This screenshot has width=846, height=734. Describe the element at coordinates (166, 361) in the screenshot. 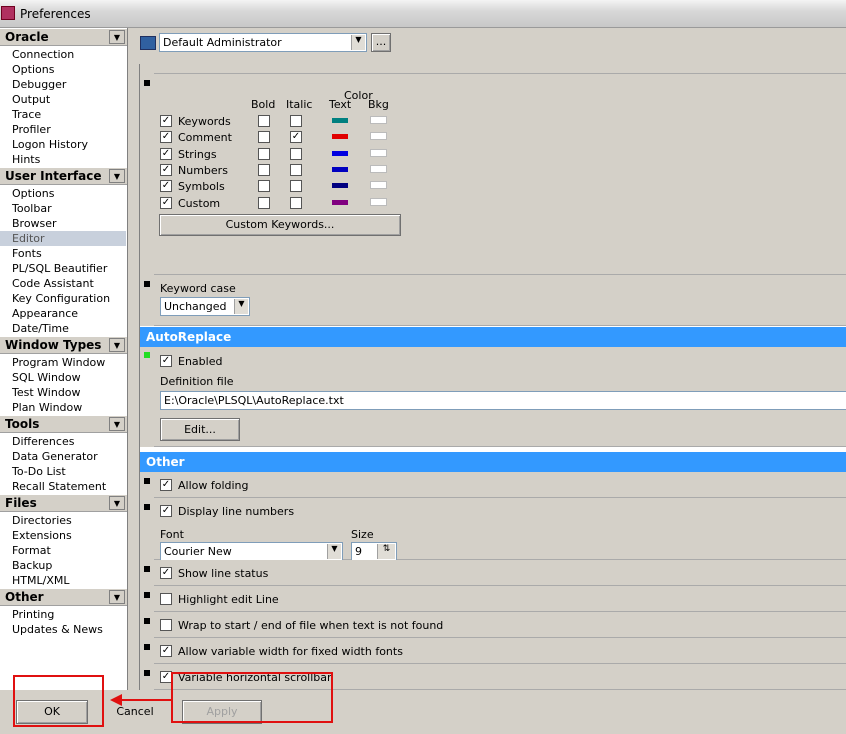

I see `autoreplace-enabled-checkbox: ✓` at that location.